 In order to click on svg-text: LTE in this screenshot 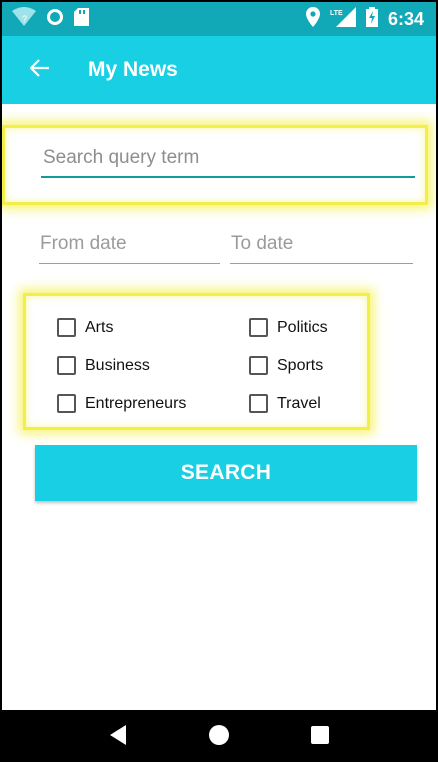, I will do `click(336, 13)`.